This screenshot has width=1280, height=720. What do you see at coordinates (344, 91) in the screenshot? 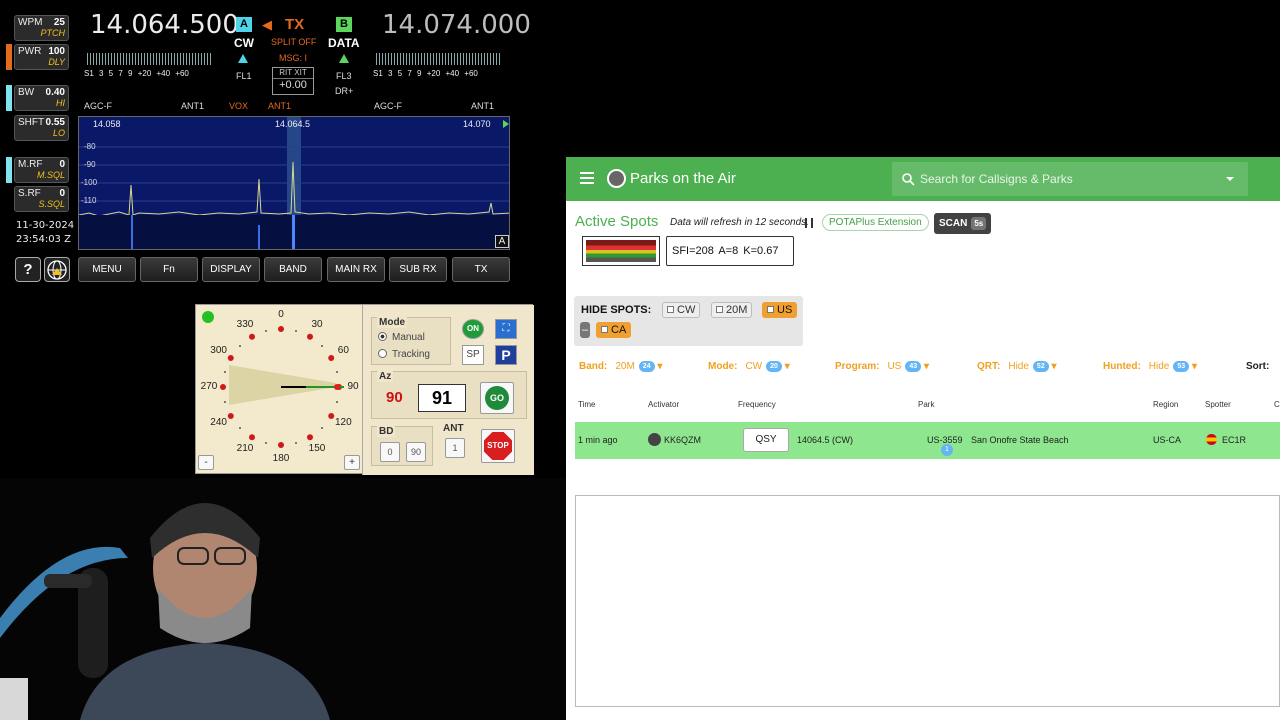
I see `dr-label: DR+` at bounding box center [344, 91].